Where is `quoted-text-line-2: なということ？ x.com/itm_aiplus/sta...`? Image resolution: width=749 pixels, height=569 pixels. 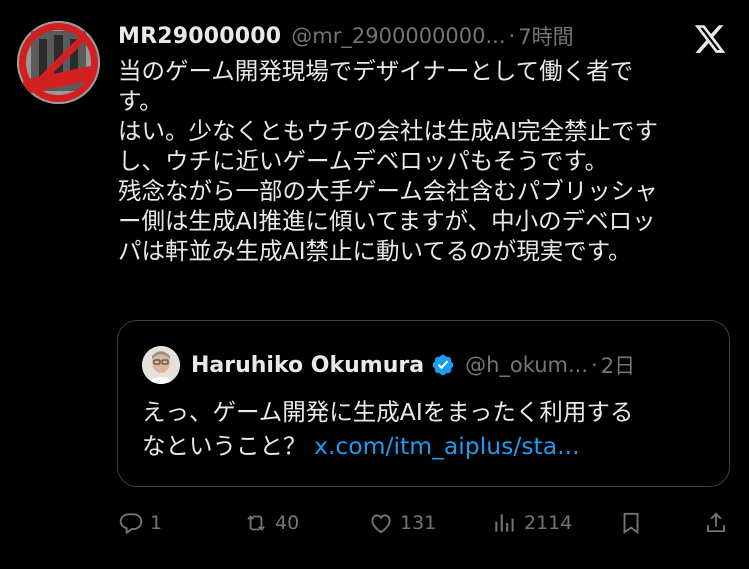 quoted-text-line-2: なということ？ x.com/itm_aiplus/sta... is located at coordinates (432, 446).